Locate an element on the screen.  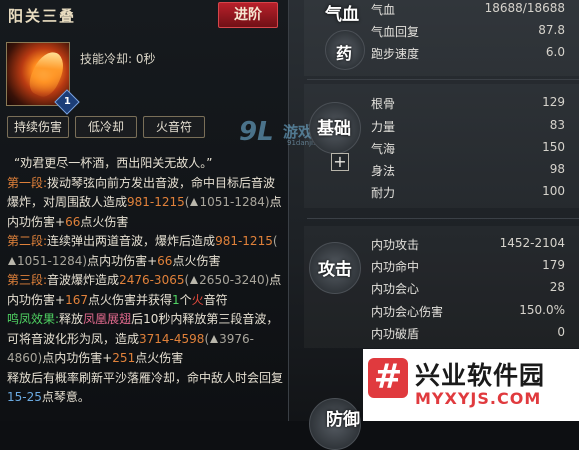
stat-value-agility: 98 is located at coordinates (557, 169).